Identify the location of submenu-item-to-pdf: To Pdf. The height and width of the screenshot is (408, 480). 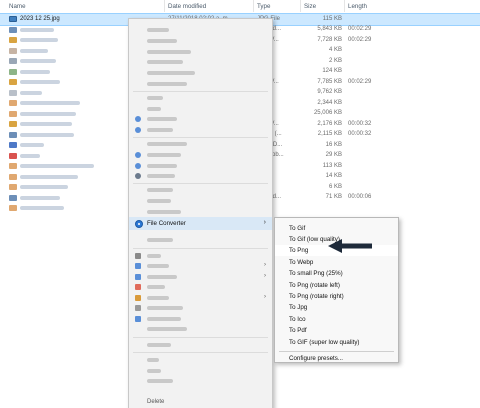
(336, 330).